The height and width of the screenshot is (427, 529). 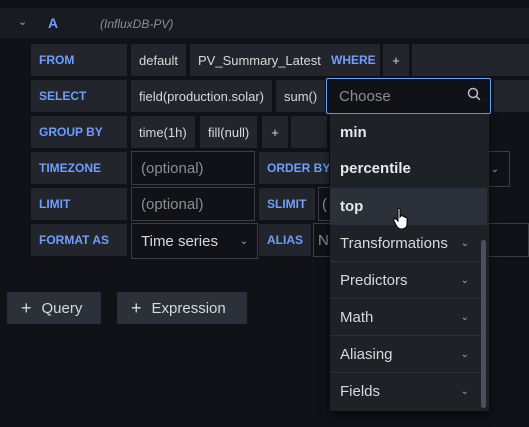 What do you see at coordinates (400, 218) in the screenshot?
I see `hand-pointer-icon` at bounding box center [400, 218].